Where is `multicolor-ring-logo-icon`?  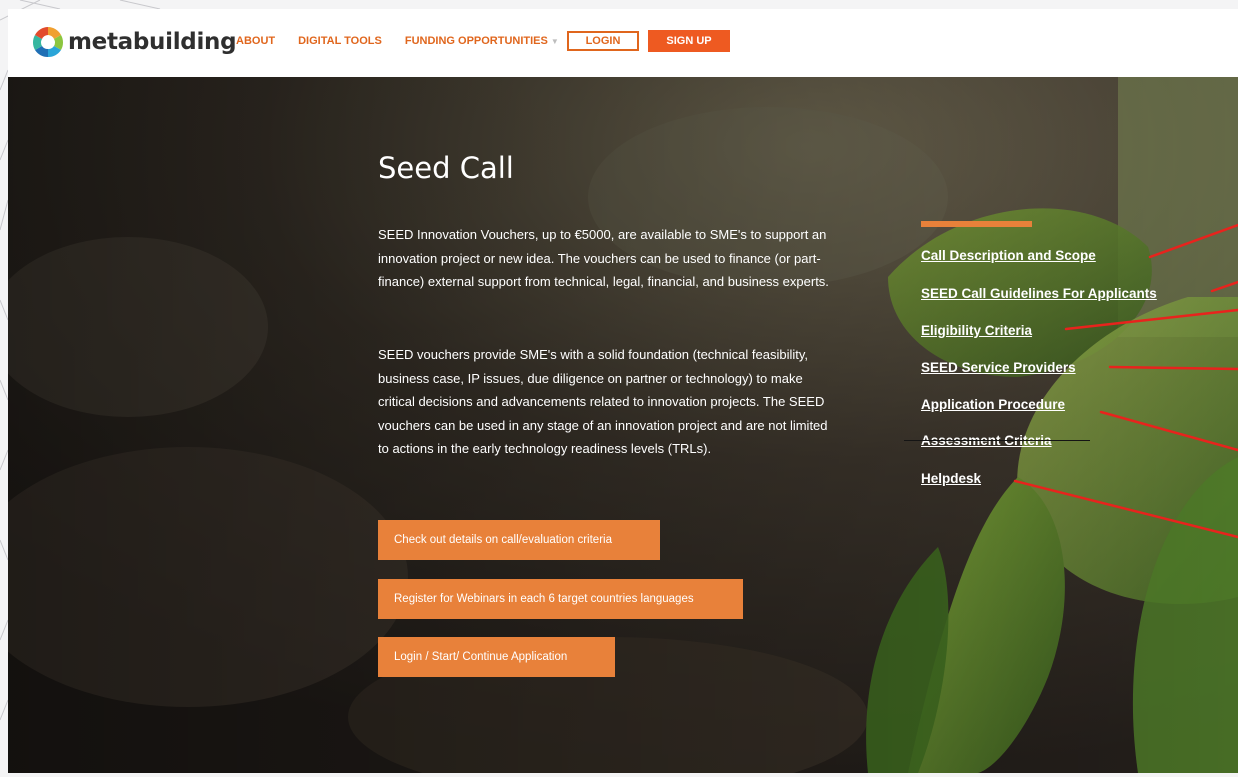 multicolor-ring-logo-icon is located at coordinates (48, 42).